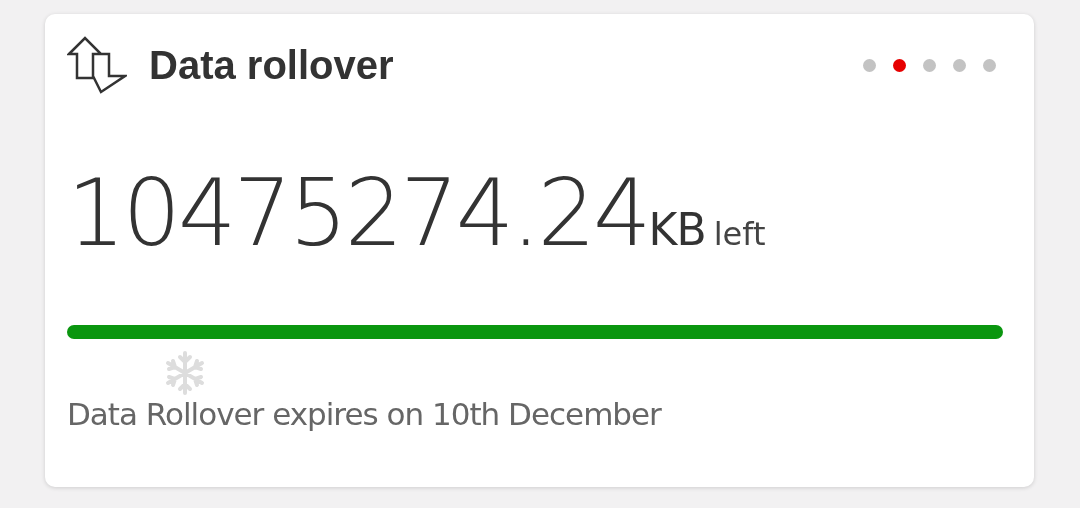 Image resolution: width=1080 pixels, height=508 pixels. I want to click on data-amount: 10475274.24, so click(358, 214).